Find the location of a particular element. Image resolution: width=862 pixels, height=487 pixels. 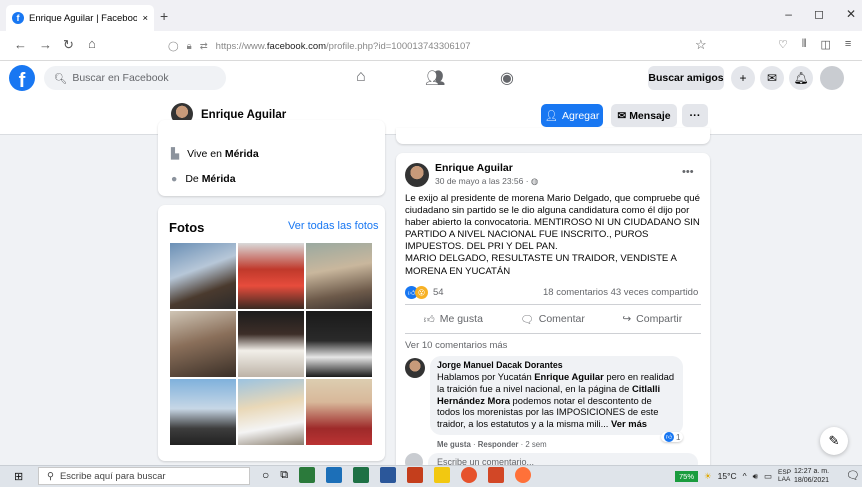

like-button: 👍︎ Me gusta is located at coordinates (453, 319).